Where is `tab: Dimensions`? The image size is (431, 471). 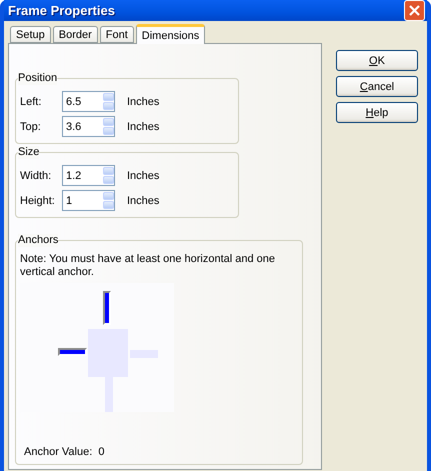
tab: Dimensions is located at coordinates (171, 34).